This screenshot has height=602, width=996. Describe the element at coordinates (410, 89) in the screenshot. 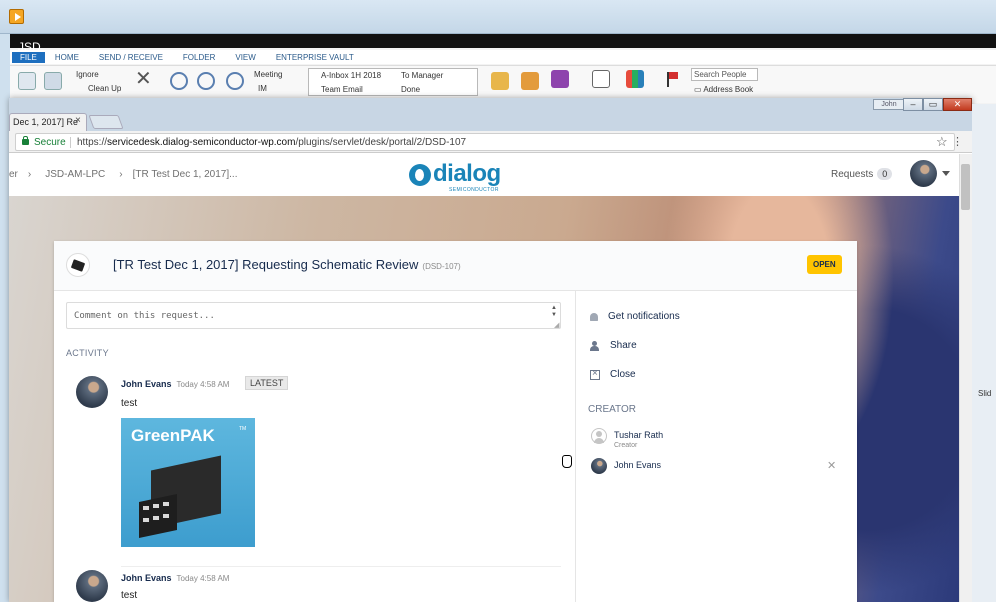

I see `quick-step-done: Done` at that location.